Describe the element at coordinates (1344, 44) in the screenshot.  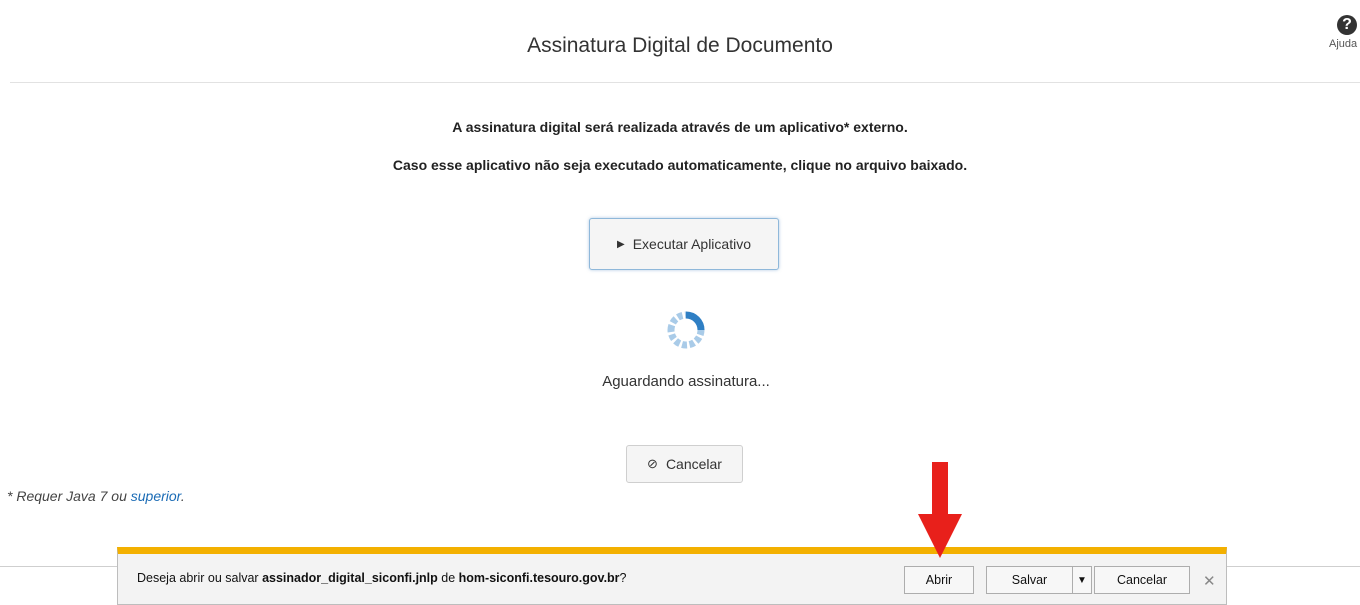
I see `help-label: Ajuda` at that location.